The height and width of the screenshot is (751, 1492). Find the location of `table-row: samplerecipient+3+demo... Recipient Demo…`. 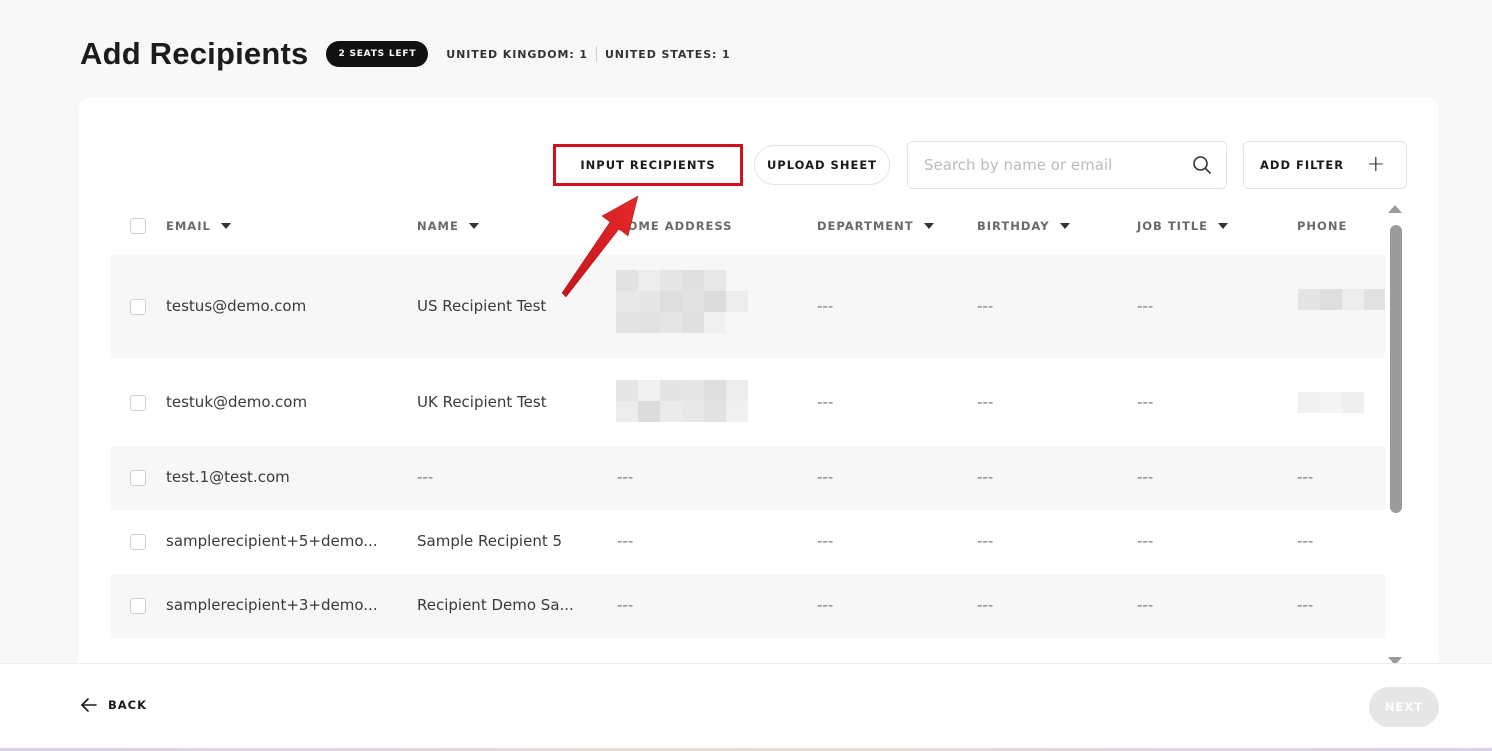

table-row: samplerecipient+3+demo... Recipient Demo… is located at coordinates (748, 606).